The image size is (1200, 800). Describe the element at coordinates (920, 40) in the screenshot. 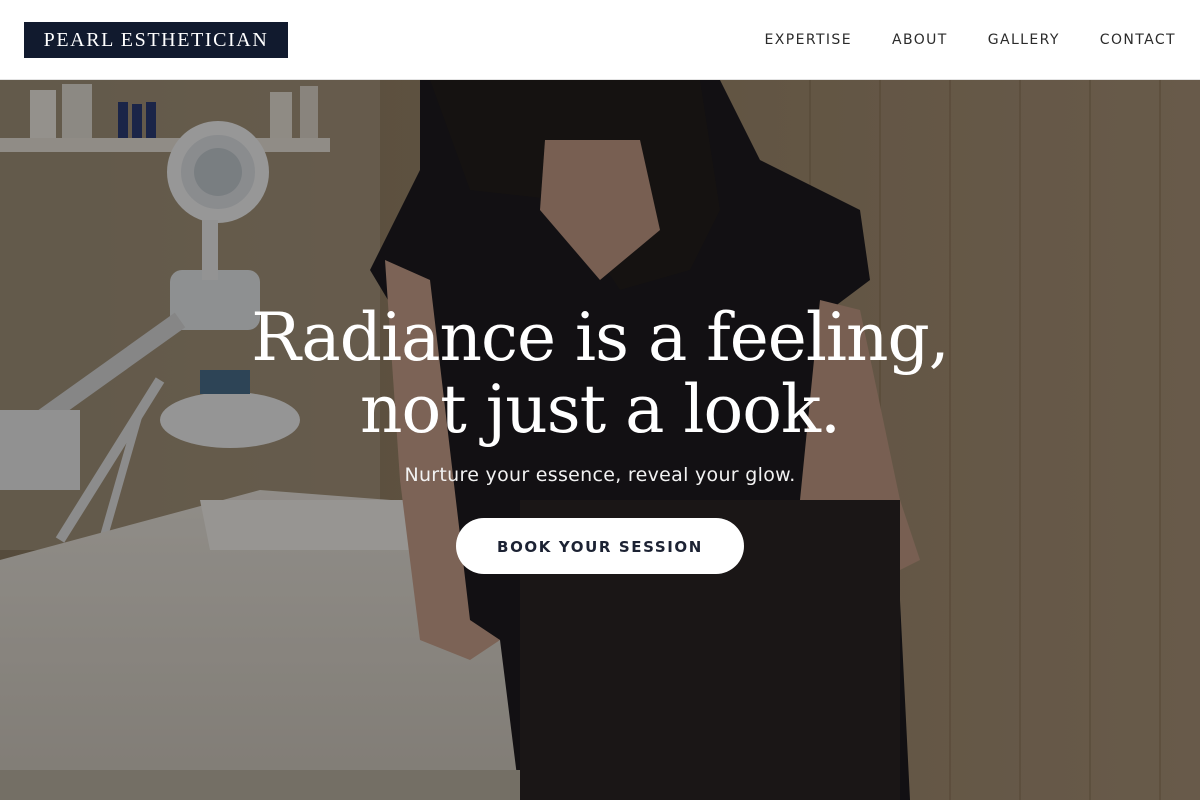

I see `nav-link-about: ABOUT` at that location.